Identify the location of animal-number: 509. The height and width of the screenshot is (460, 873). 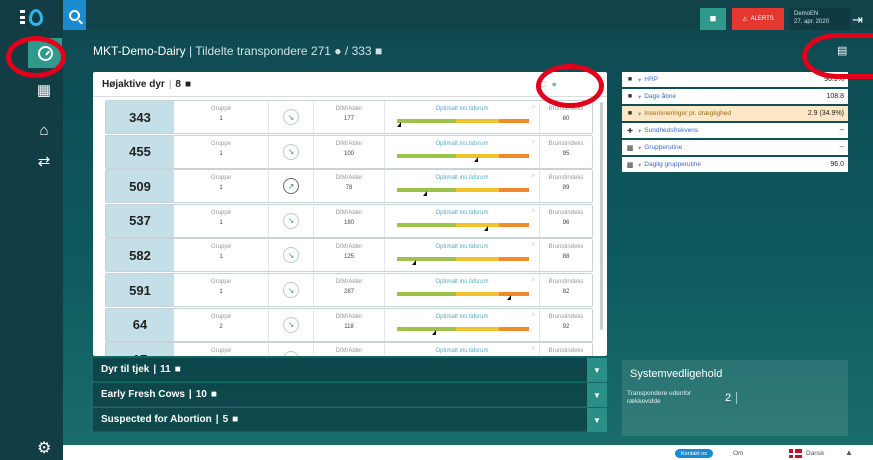
(140, 186).